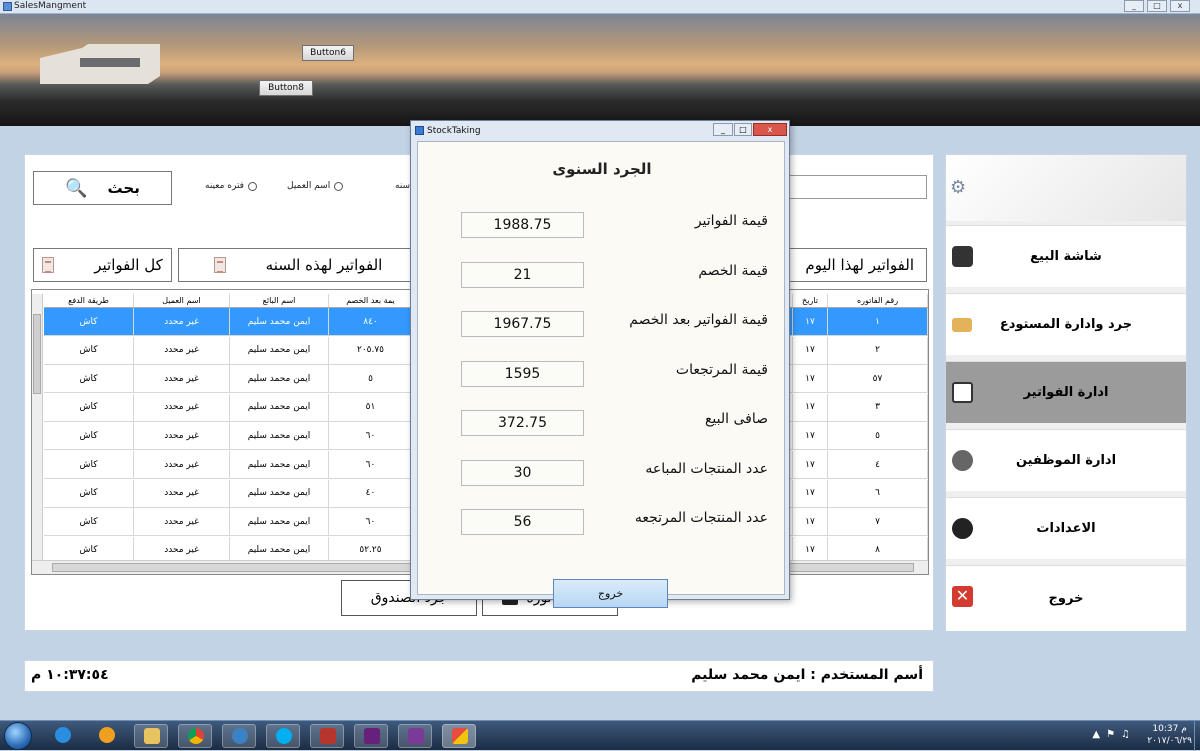 Image resolution: width=1200 pixels, height=751 pixels. What do you see at coordinates (522, 522) in the screenshot?
I see `dialog-value-field: 56` at bounding box center [522, 522].